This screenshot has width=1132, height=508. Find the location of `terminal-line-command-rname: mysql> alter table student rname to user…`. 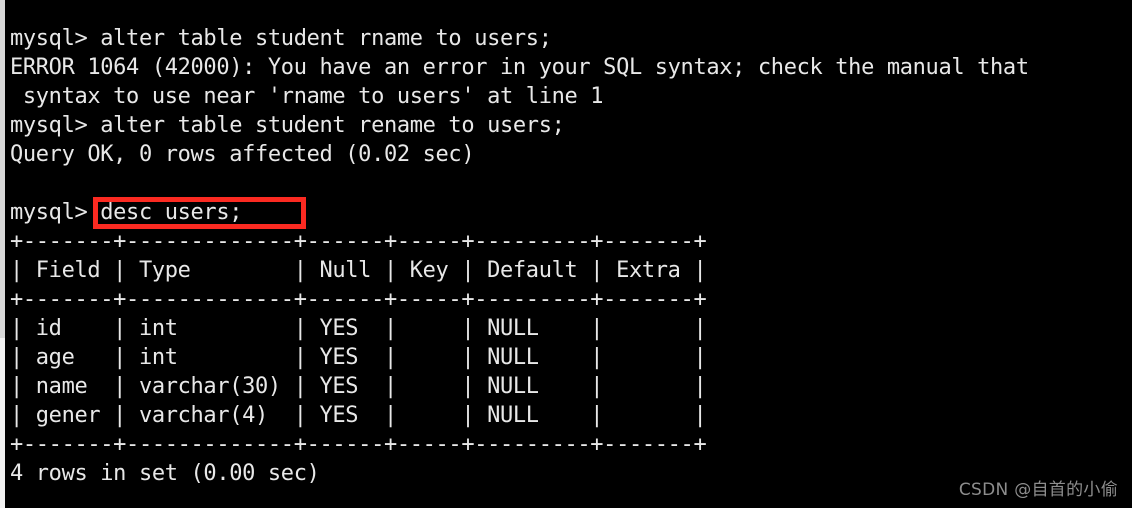

terminal-line-command-rname: mysql> alter table student rname to user… is located at coordinates (281, 38).